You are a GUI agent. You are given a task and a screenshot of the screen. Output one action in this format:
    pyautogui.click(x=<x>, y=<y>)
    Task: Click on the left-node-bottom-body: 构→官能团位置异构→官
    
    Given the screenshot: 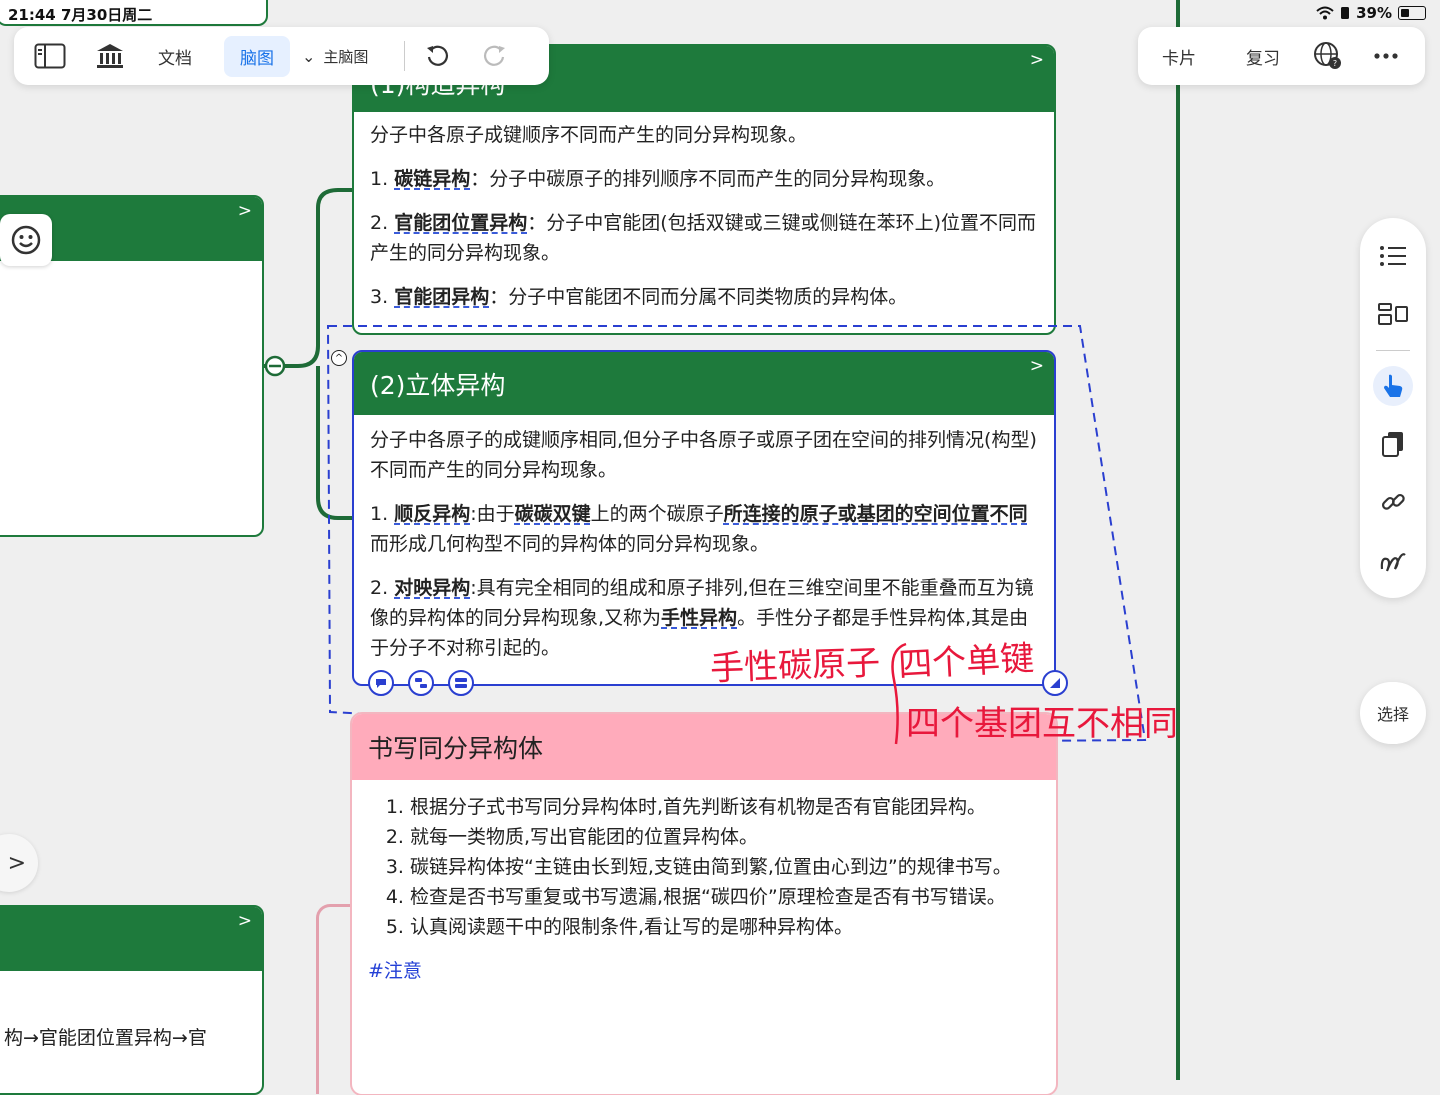 What is the action you would take?
    pyautogui.click(x=131, y=1016)
    